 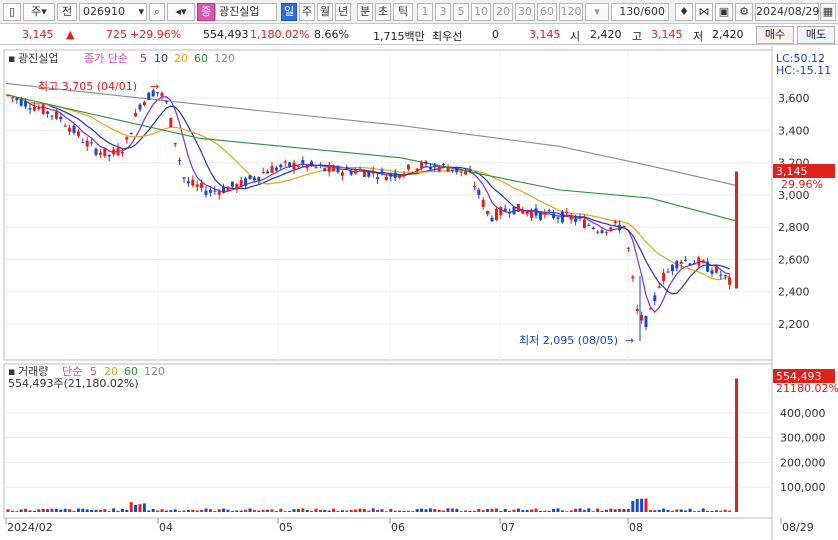 I want to click on data-count: 130/600, so click(x=640, y=12).